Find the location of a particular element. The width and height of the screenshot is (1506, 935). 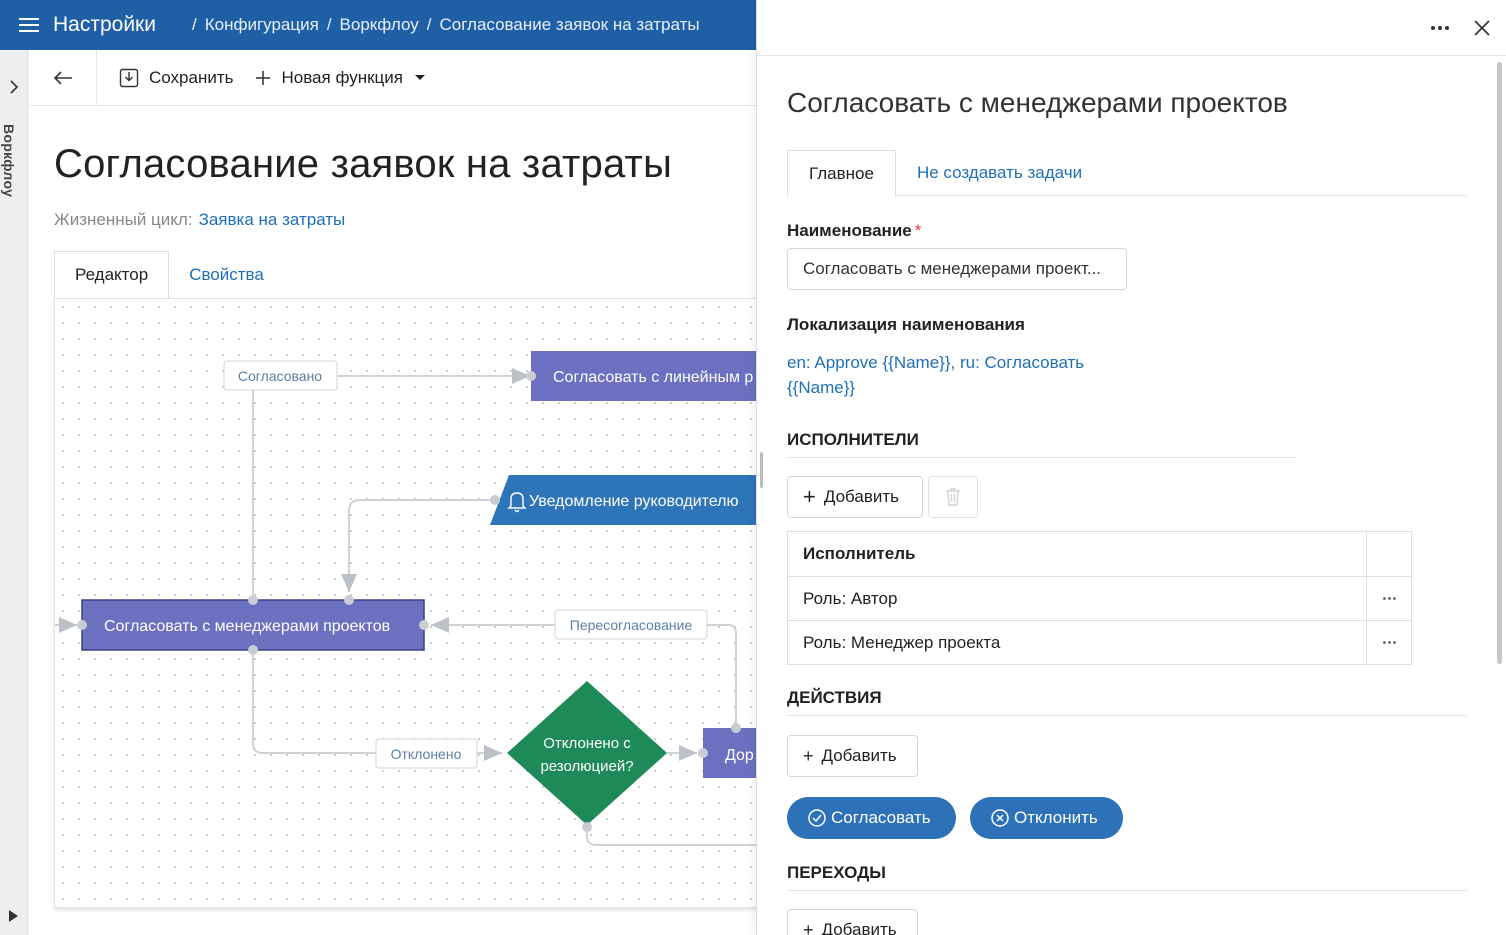

edge-decision-down is located at coordinates (672, 836).